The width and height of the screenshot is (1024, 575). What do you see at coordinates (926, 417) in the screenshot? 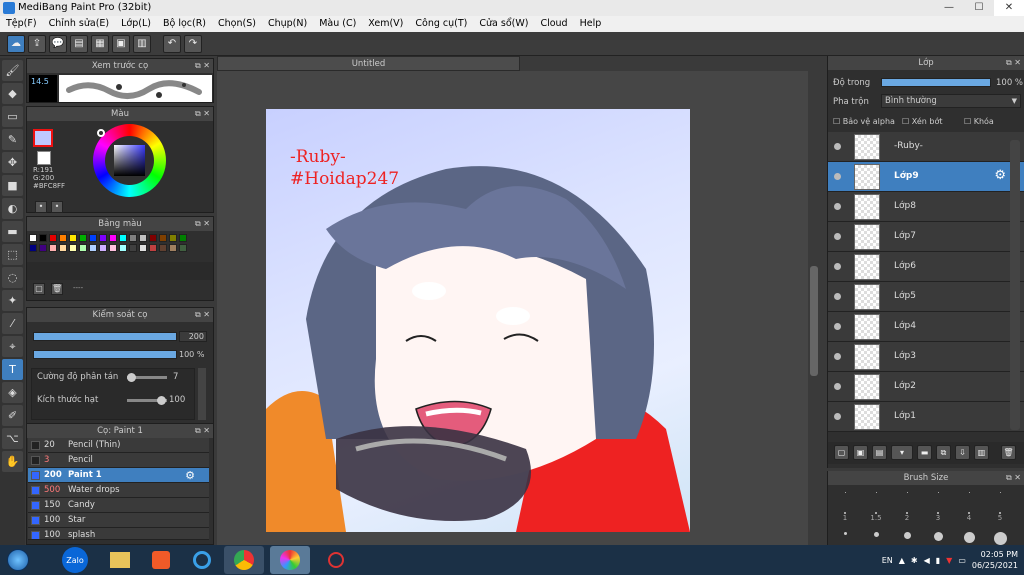
I see `layer-row: Lớp1` at bounding box center [926, 417].